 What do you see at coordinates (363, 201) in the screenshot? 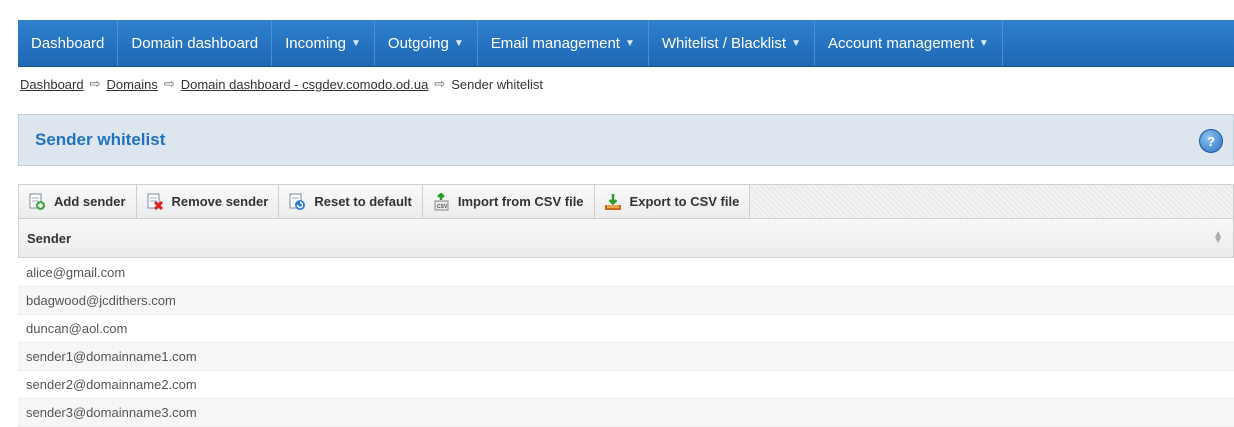
I see `reset-label: Reset to default` at bounding box center [363, 201].